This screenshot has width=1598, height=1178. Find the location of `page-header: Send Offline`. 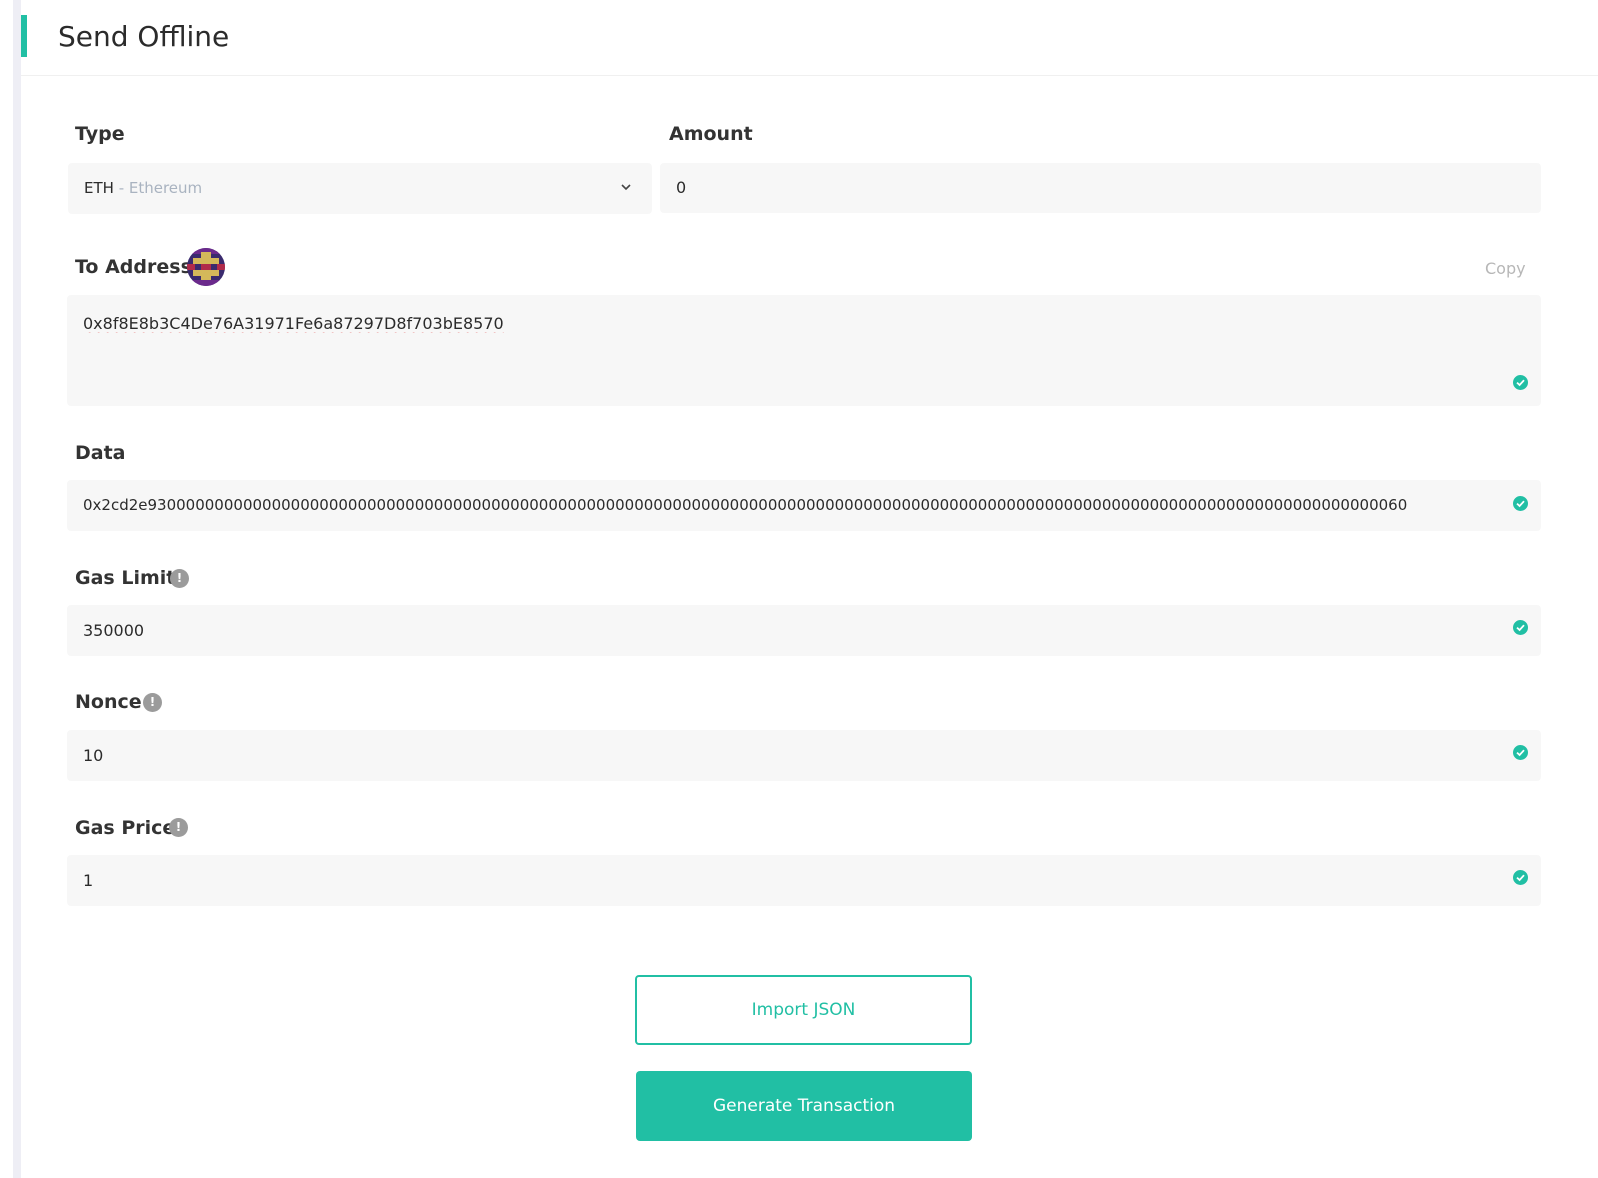

page-header: Send Offline is located at coordinates (809, 38).